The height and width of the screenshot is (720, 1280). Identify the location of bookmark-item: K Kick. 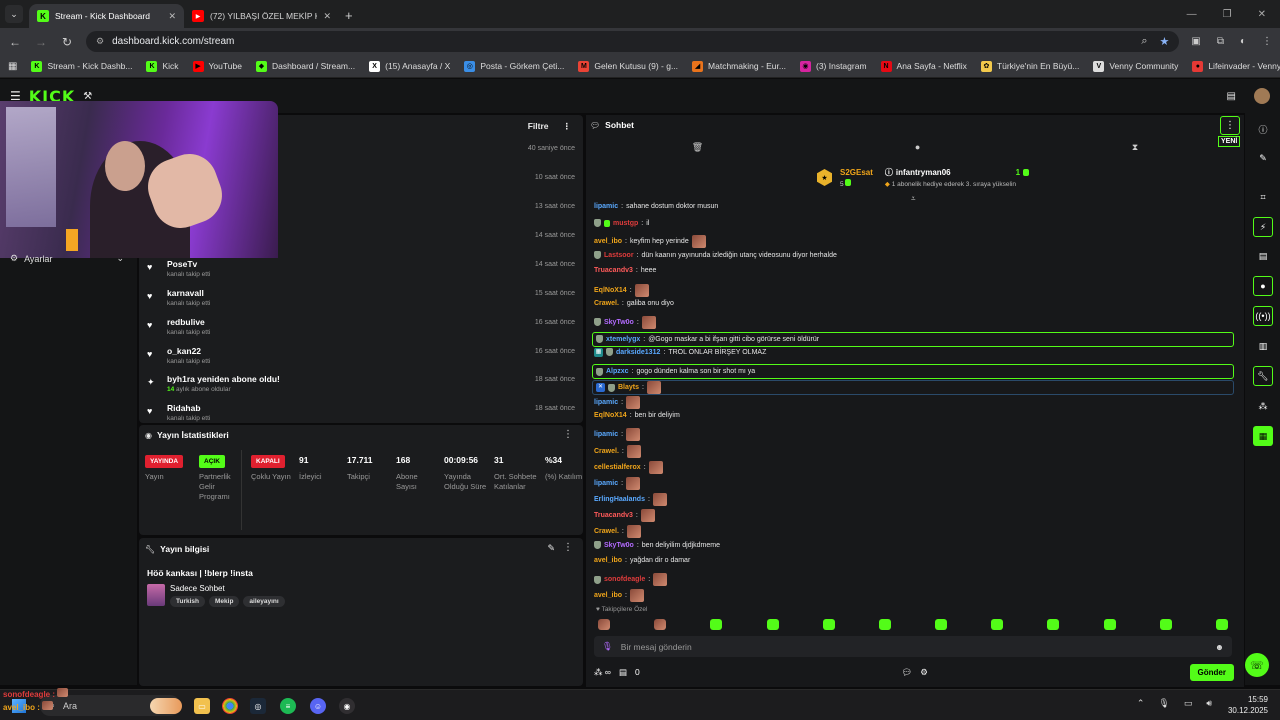
(162, 66).